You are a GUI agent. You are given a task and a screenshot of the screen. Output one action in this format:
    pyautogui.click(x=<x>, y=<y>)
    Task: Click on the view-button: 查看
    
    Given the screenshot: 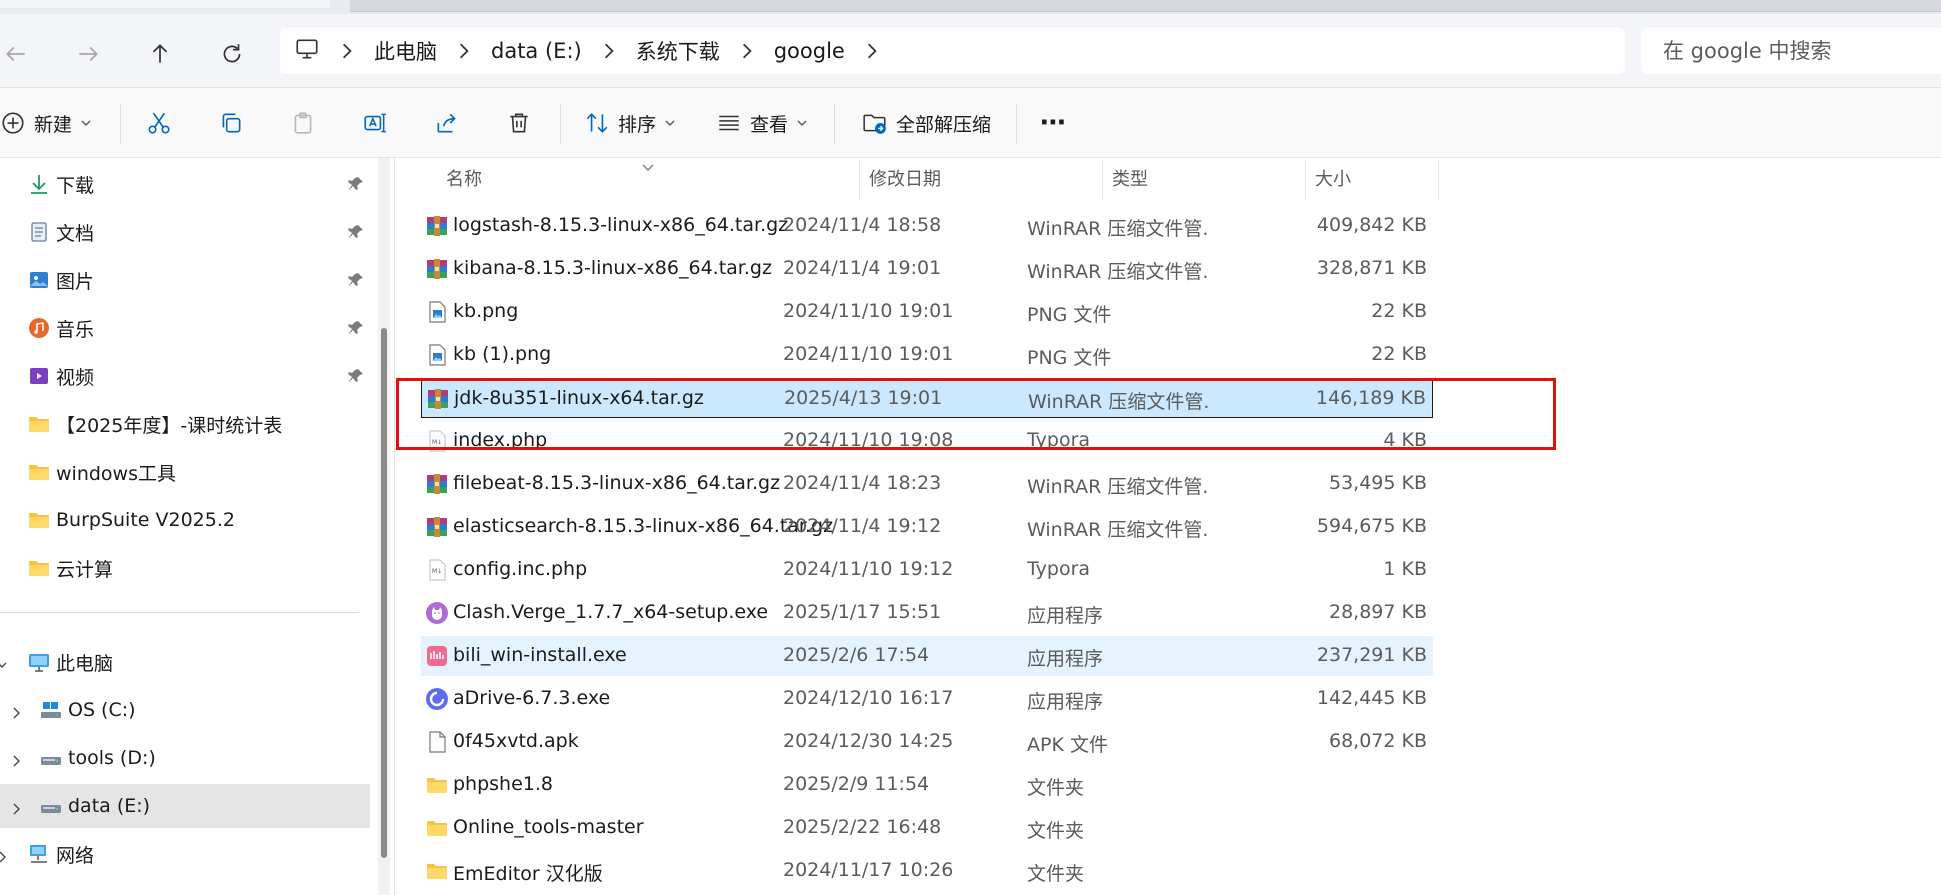 What is the action you would take?
    pyautogui.click(x=762, y=123)
    